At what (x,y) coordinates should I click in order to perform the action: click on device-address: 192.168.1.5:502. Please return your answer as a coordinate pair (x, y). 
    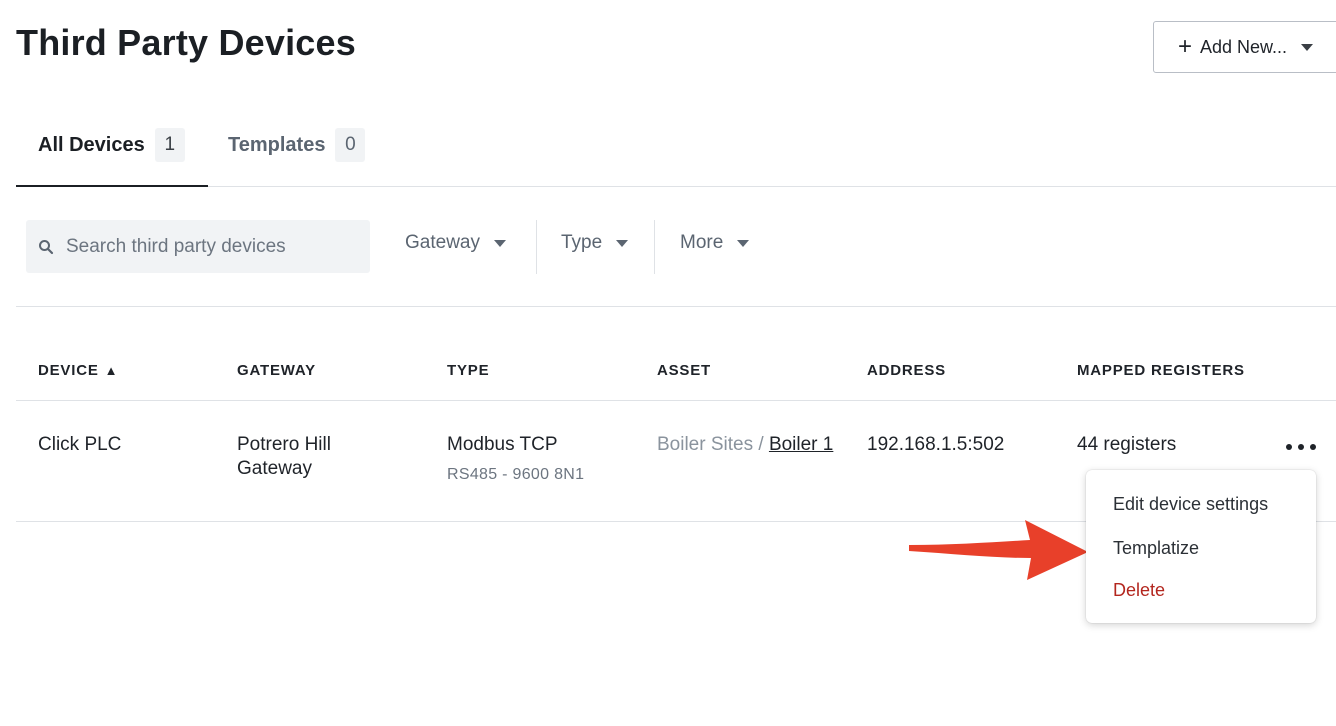
    Looking at the image, I should click on (936, 444).